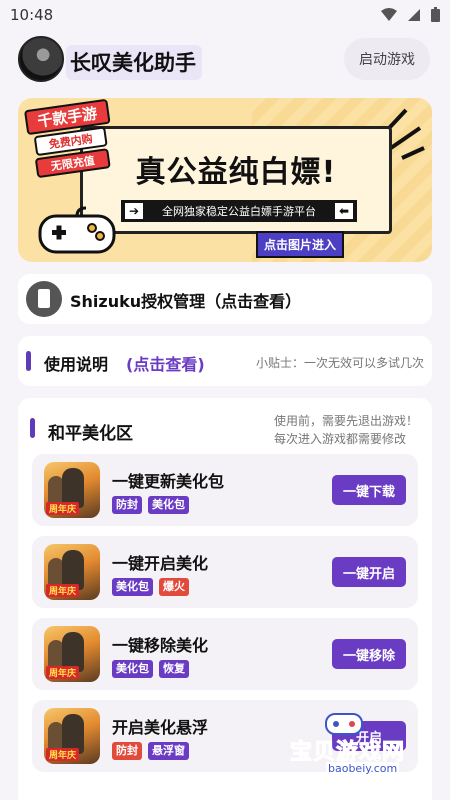  Describe the element at coordinates (369, 490) in the screenshot. I see `download-button: 一键下载` at that location.